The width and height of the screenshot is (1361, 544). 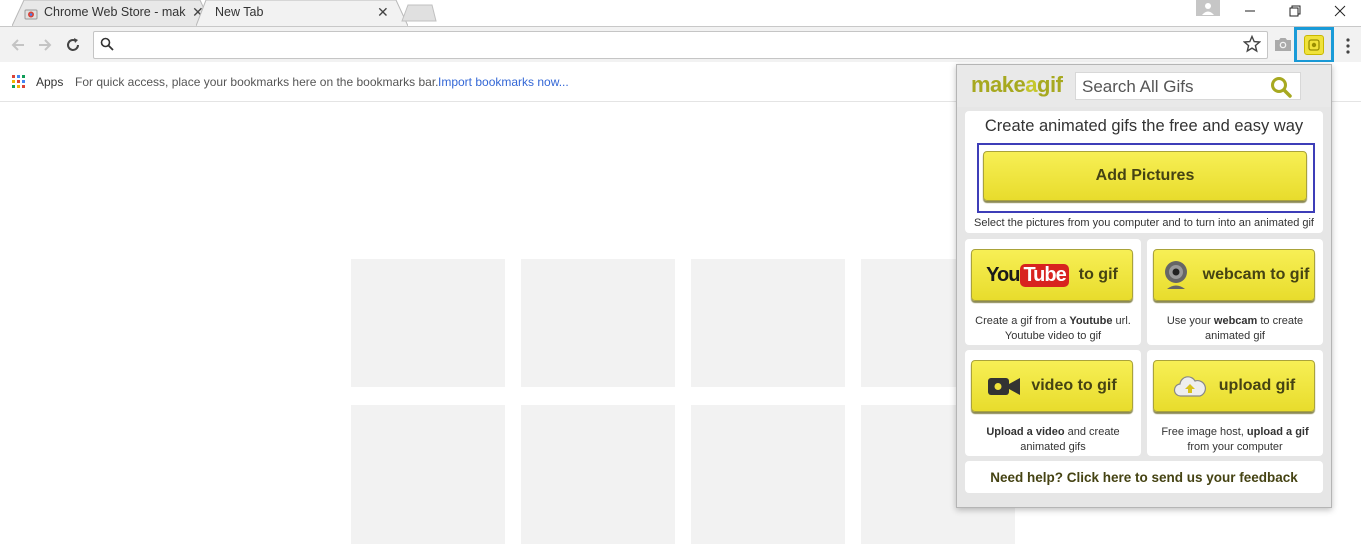 I want to click on address-input, so click(x=672, y=45).